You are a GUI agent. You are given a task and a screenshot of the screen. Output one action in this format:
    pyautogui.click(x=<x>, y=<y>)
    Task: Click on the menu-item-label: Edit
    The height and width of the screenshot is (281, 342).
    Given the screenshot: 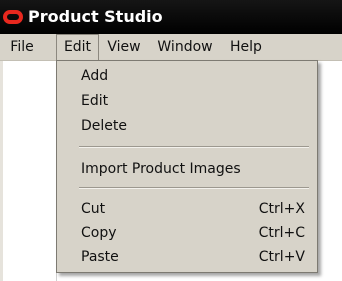 What is the action you would take?
    pyautogui.click(x=95, y=101)
    